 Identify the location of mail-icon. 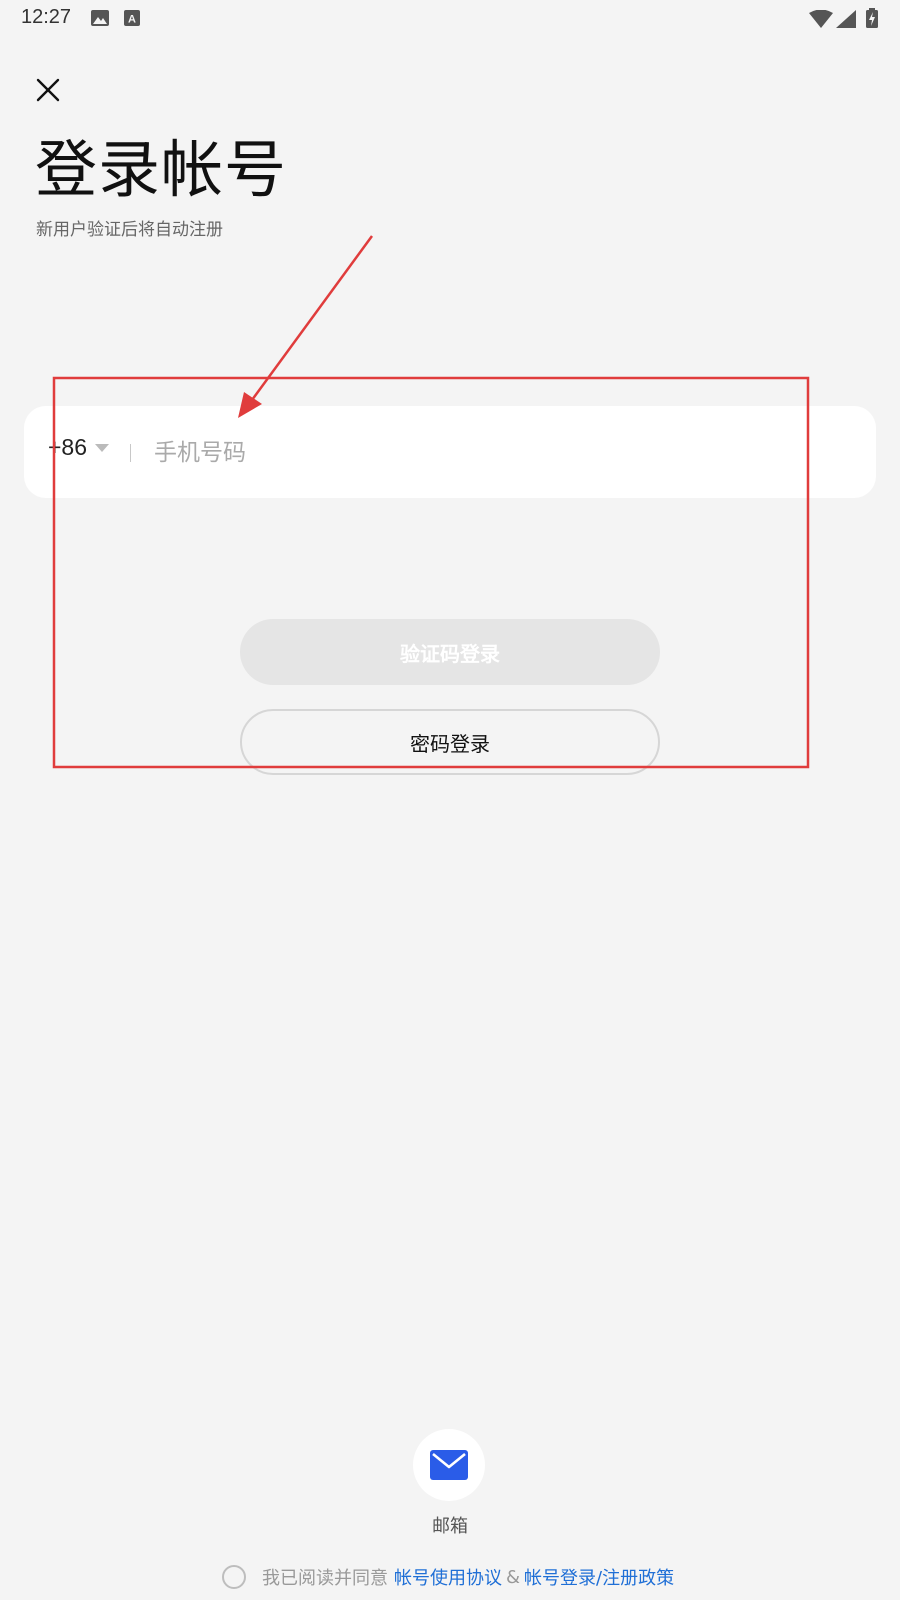
(449, 1465).